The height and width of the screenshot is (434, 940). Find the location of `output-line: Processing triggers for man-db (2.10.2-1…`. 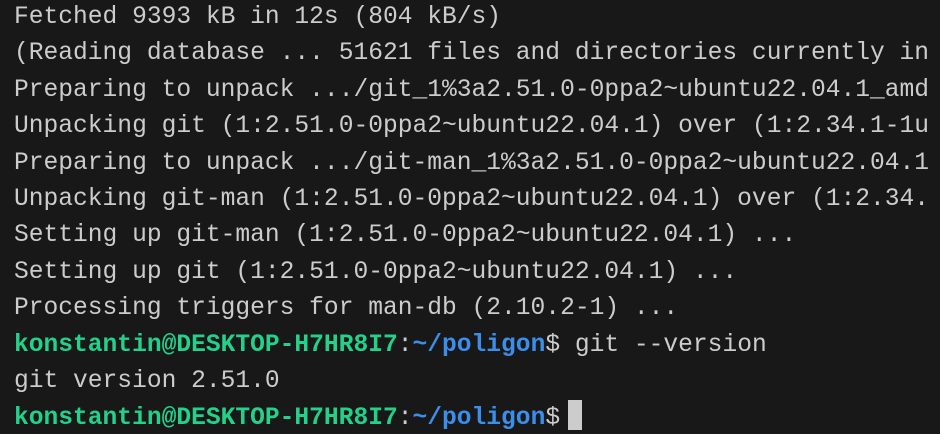

output-line: Processing triggers for man-db (2.10.2-1… is located at coordinates (346, 309).